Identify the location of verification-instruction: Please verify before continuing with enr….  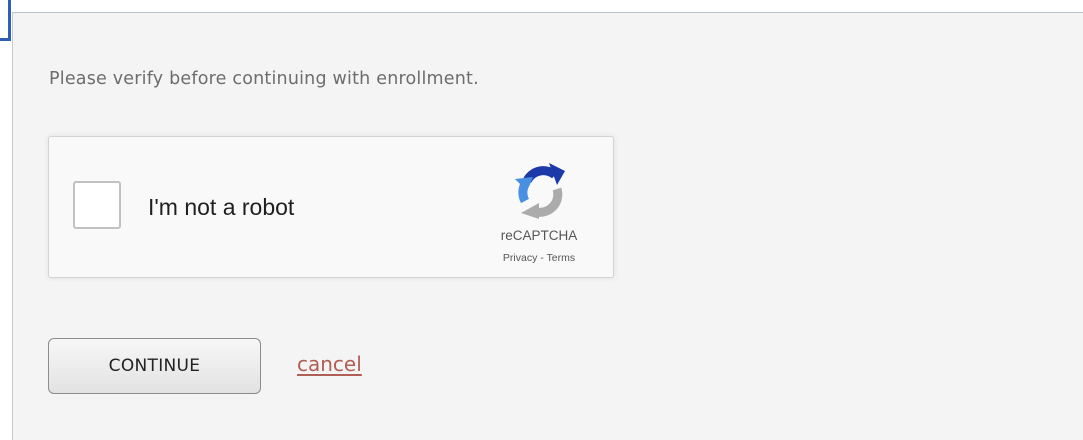
(264, 79).